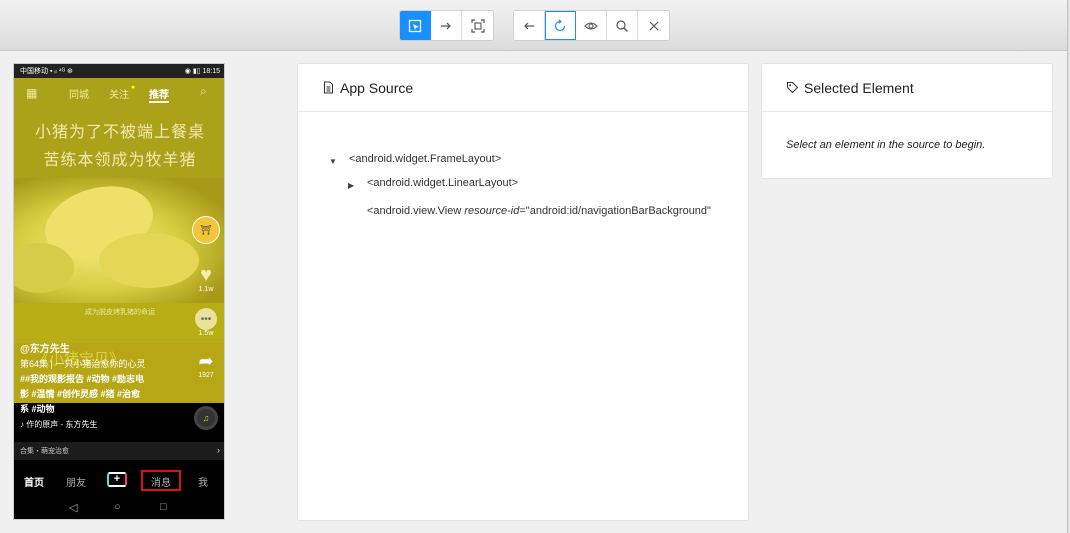 This screenshot has height=533, width=1070. I want to click on search-icon, so click(622, 25).